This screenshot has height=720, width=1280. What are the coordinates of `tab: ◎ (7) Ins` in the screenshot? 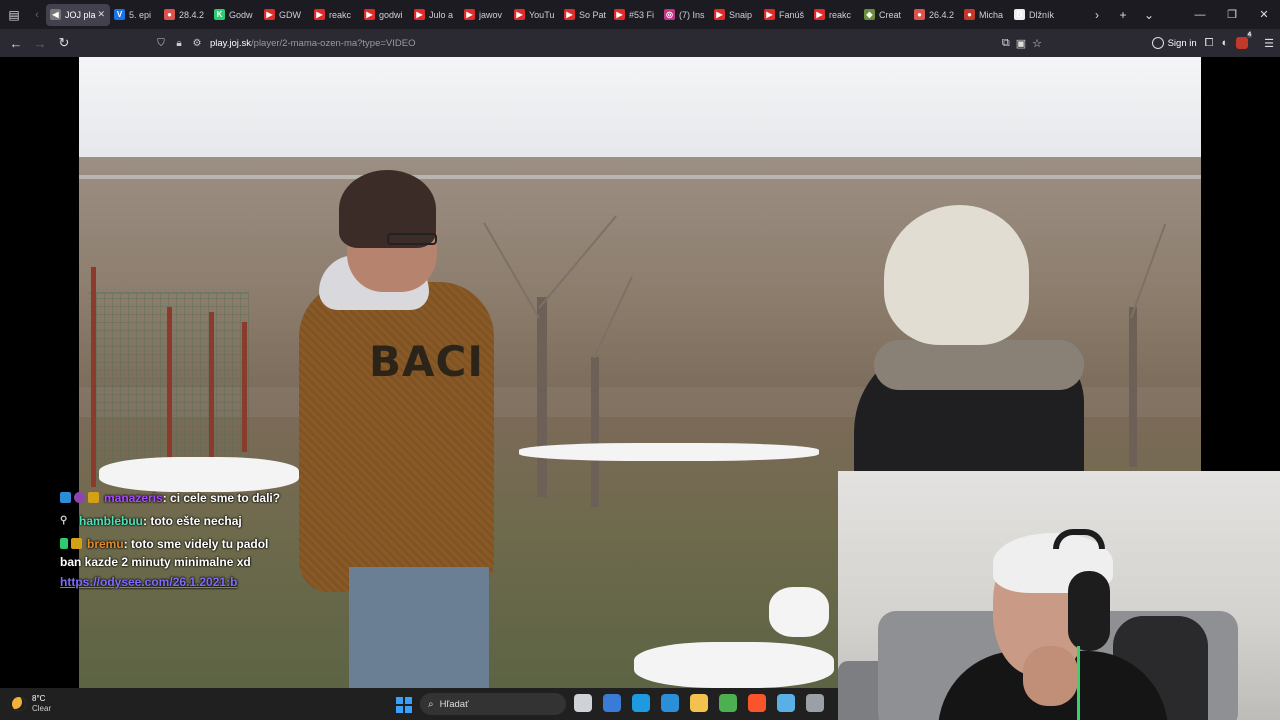 It's located at (685, 15).